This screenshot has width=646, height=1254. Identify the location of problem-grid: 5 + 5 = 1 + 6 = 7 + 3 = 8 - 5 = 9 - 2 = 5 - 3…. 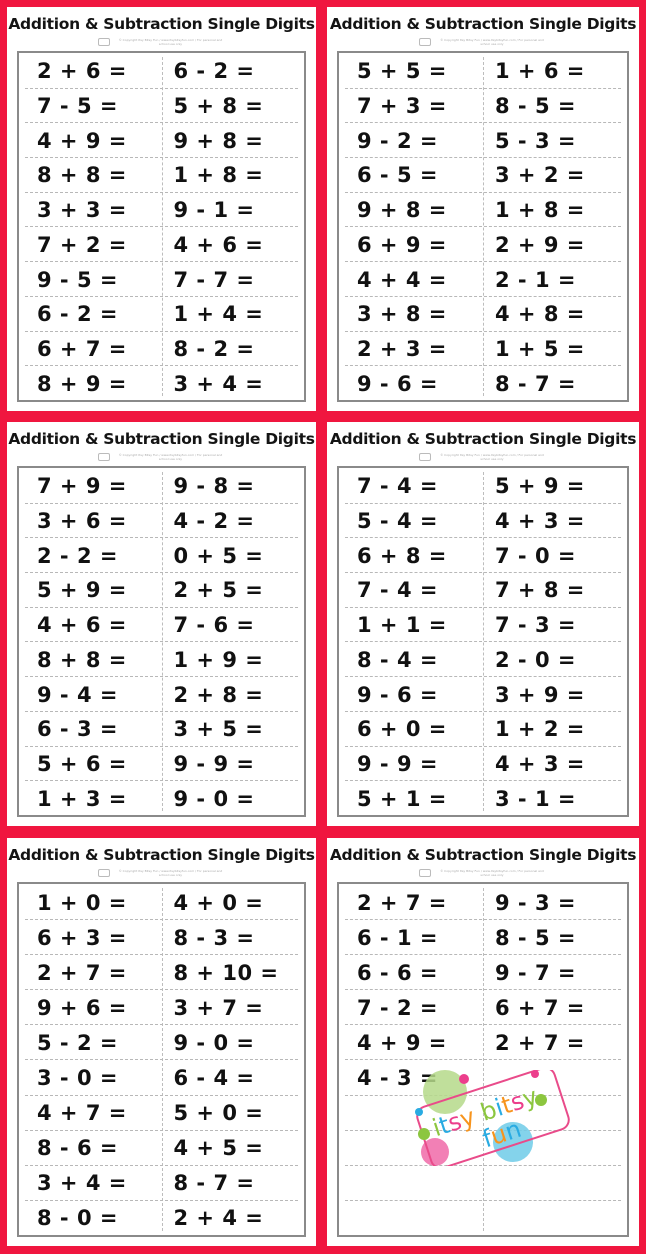
(483, 226).